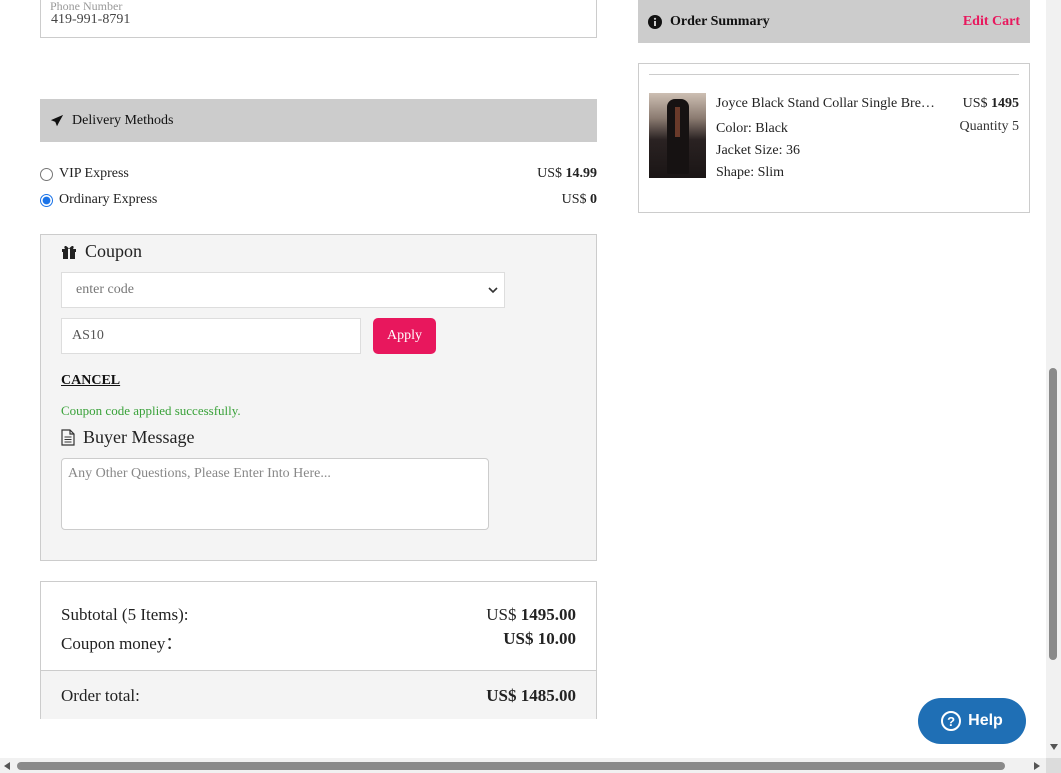  I want to click on product-quantity: Quantity 5, so click(989, 126).